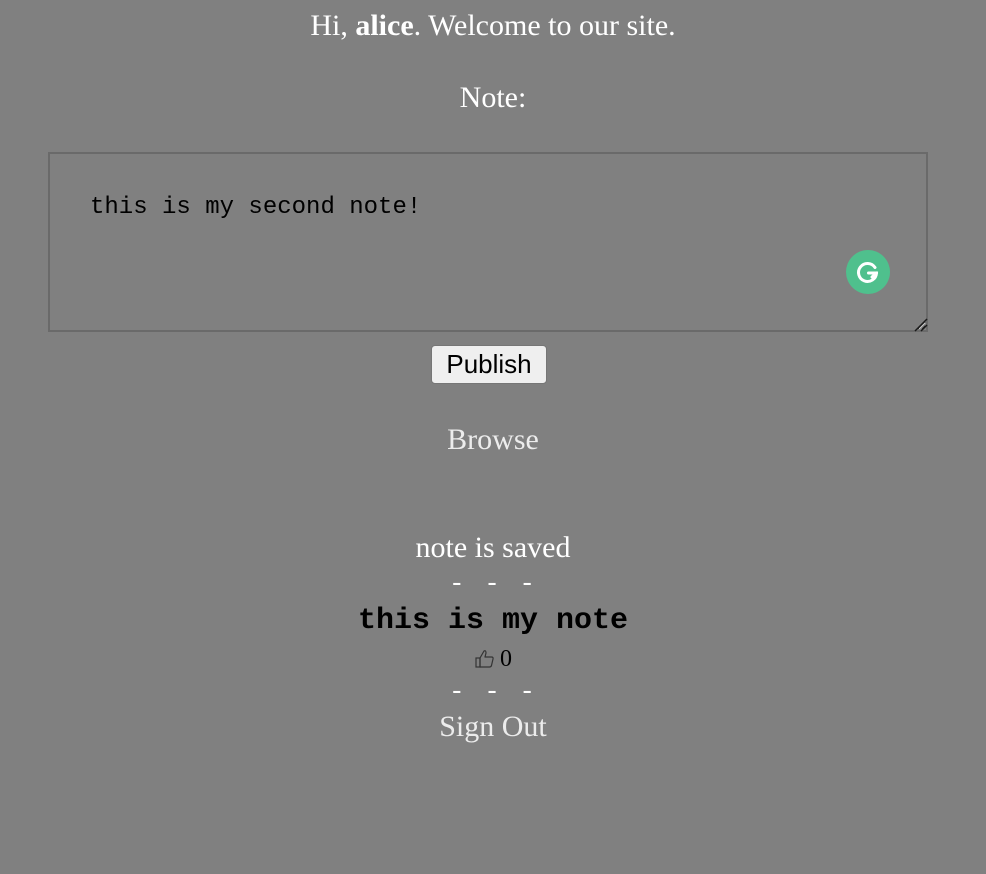  Describe the element at coordinates (485, 659) in the screenshot. I see `thumbs-up-icon` at that location.